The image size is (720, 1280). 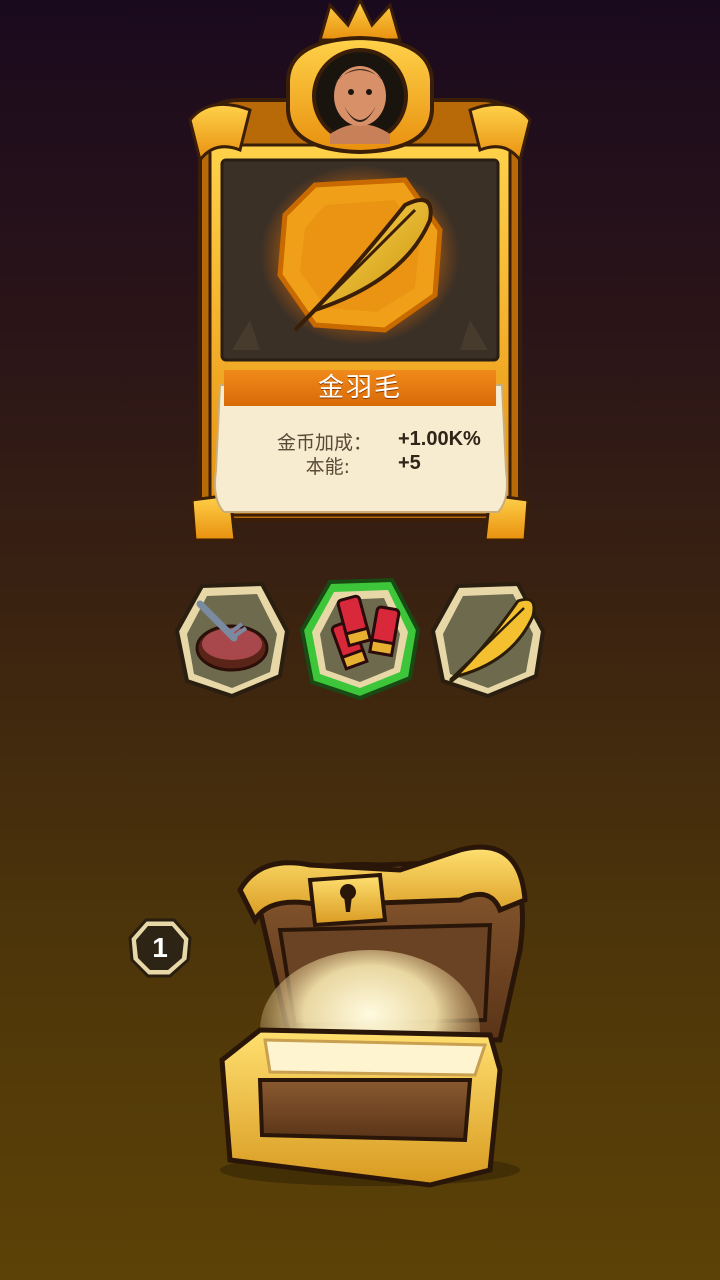 I want to click on chest-count-badge: 1, so click(x=160, y=948).